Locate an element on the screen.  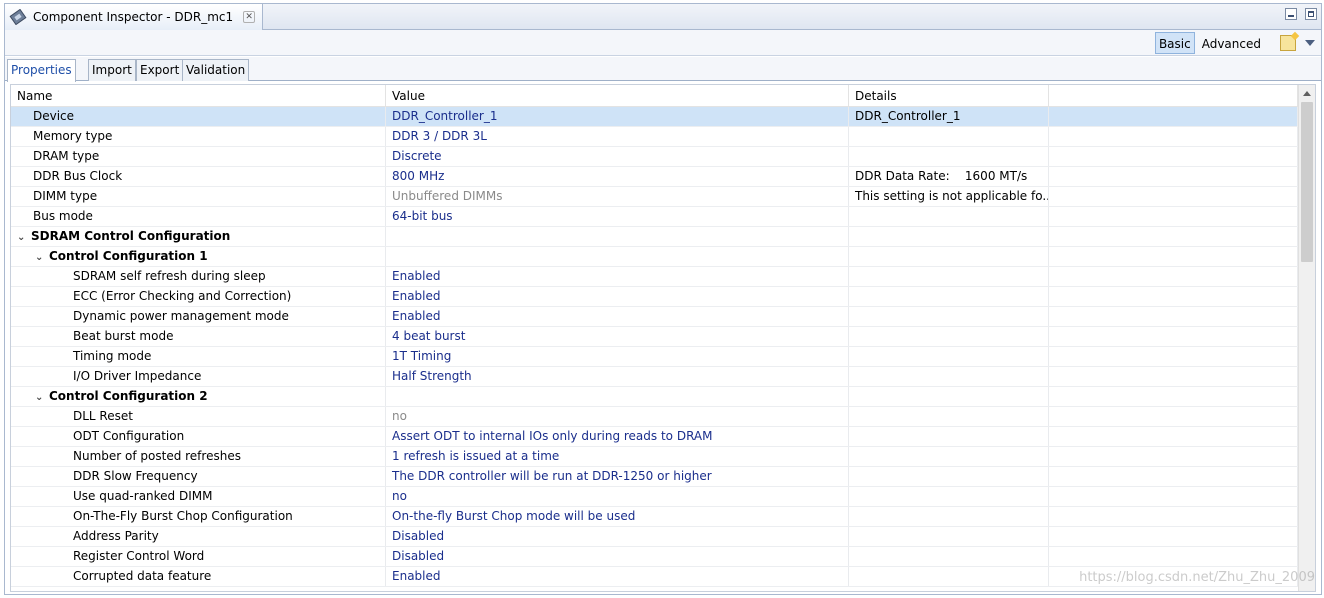
scroll-up-icon is located at coordinates (1307, 93).